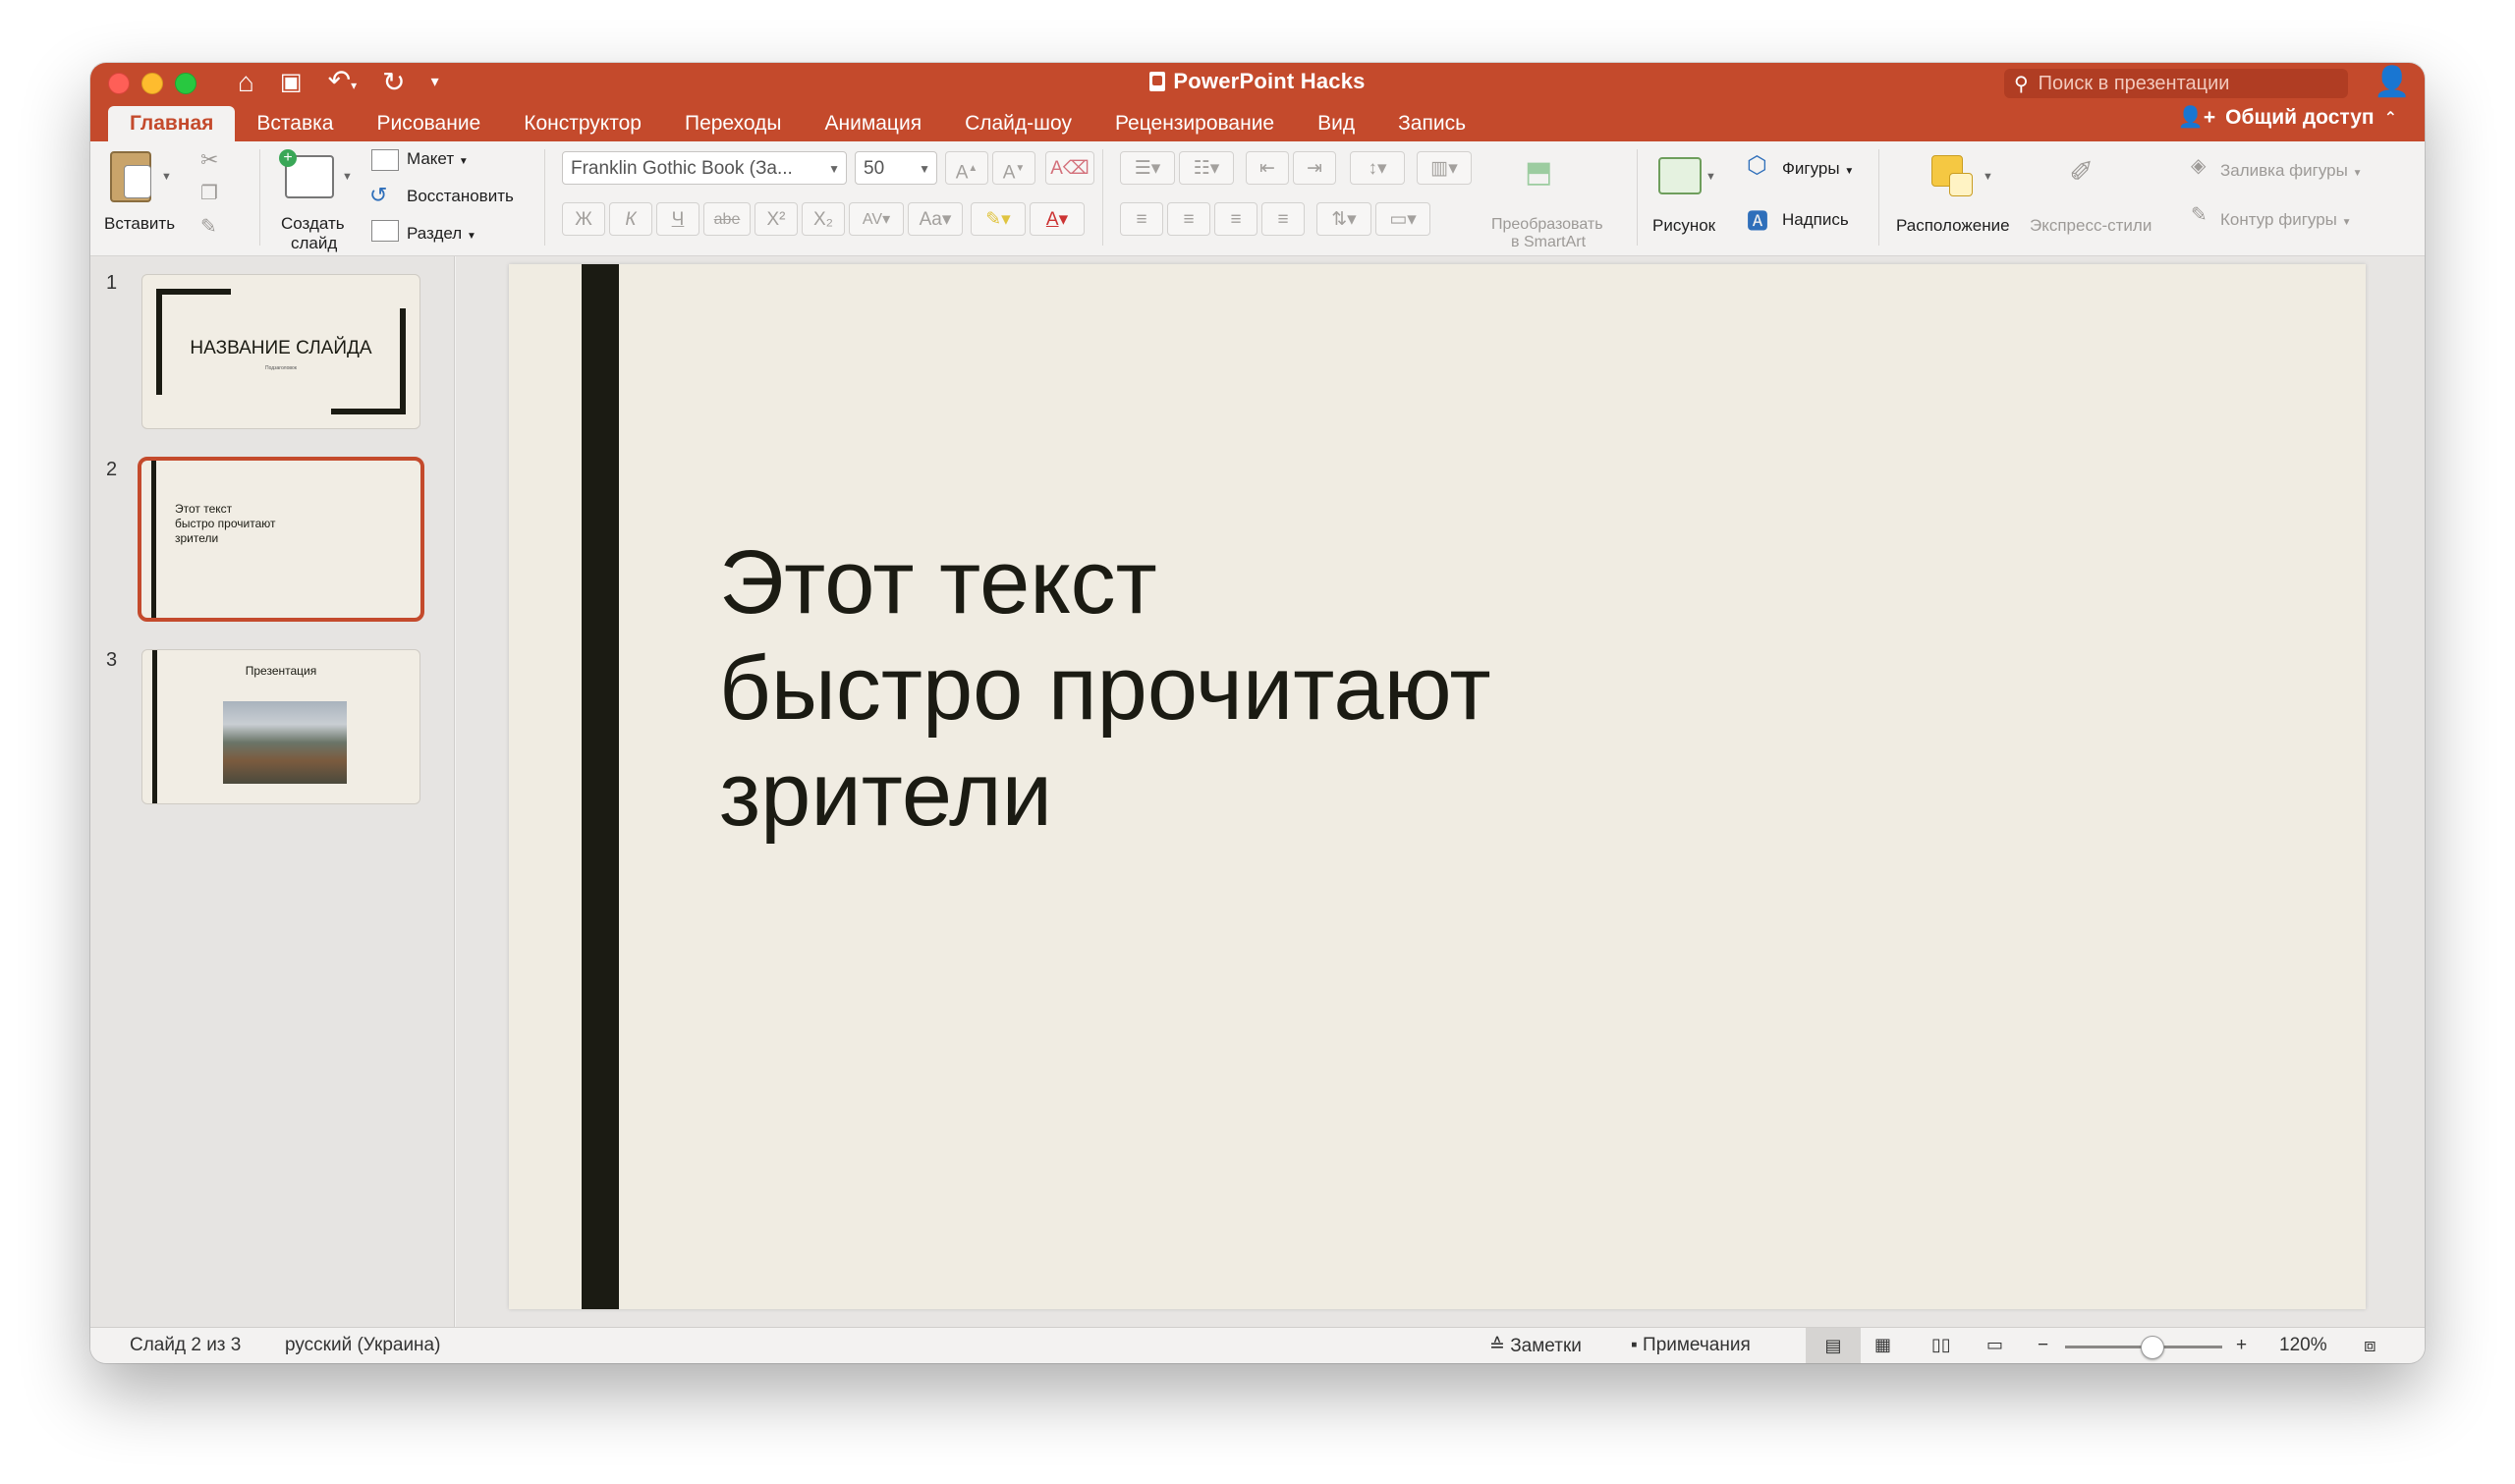 This screenshot has width=2515, height=1484. Describe the element at coordinates (1402, 219) in the screenshot. I see `align-text-button: ▭▾` at that location.